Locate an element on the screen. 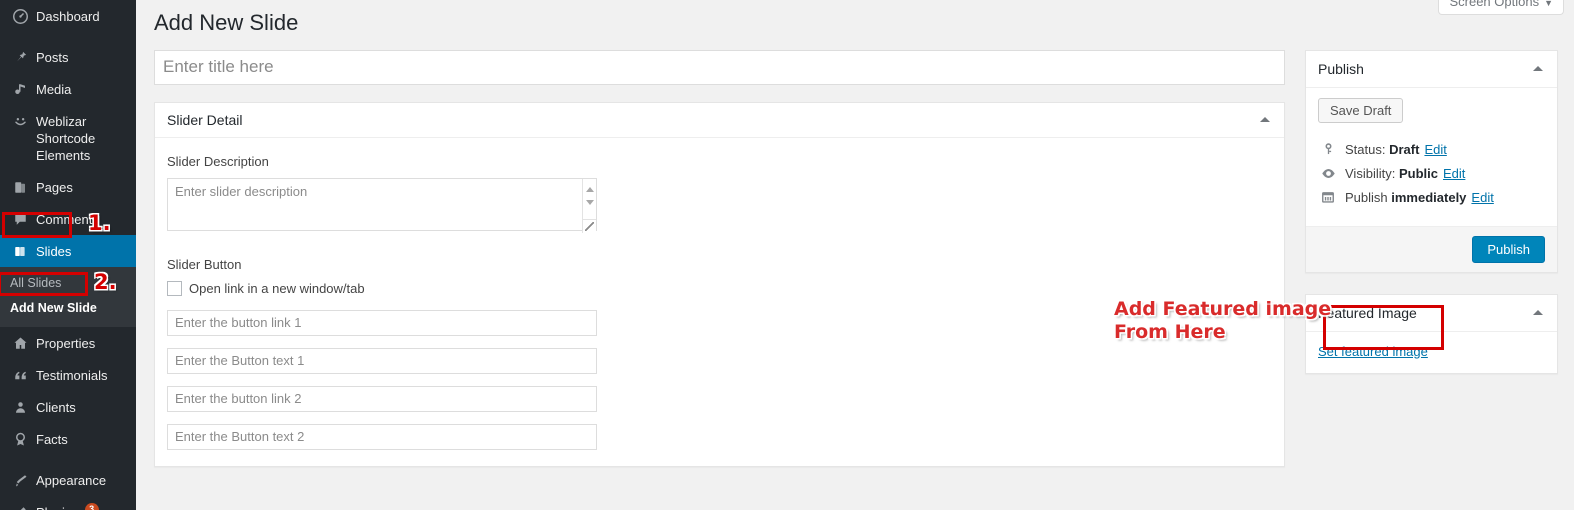  sidebar-item-testimonials: Testimonials is located at coordinates (68, 375).